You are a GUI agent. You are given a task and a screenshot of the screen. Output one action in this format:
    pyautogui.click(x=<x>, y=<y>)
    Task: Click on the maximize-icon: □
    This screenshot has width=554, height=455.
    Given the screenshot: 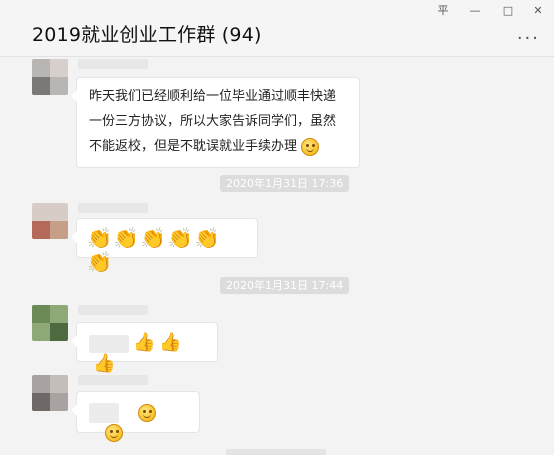 What is the action you would take?
    pyautogui.click(x=508, y=11)
    